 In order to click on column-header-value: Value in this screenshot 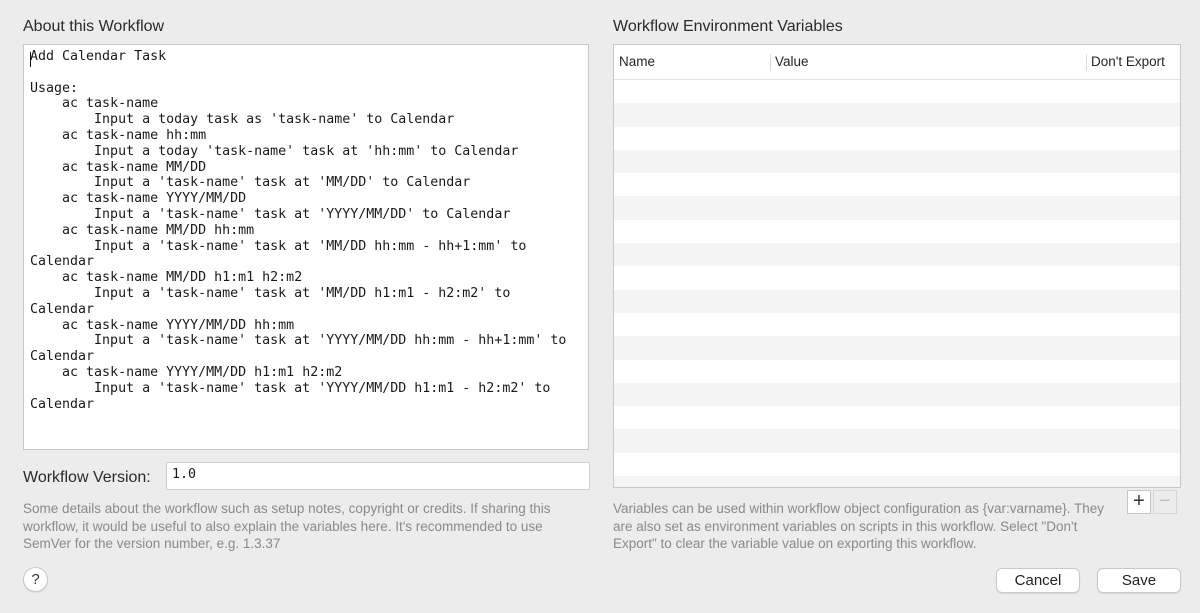, I will do `click(930, 62)`.